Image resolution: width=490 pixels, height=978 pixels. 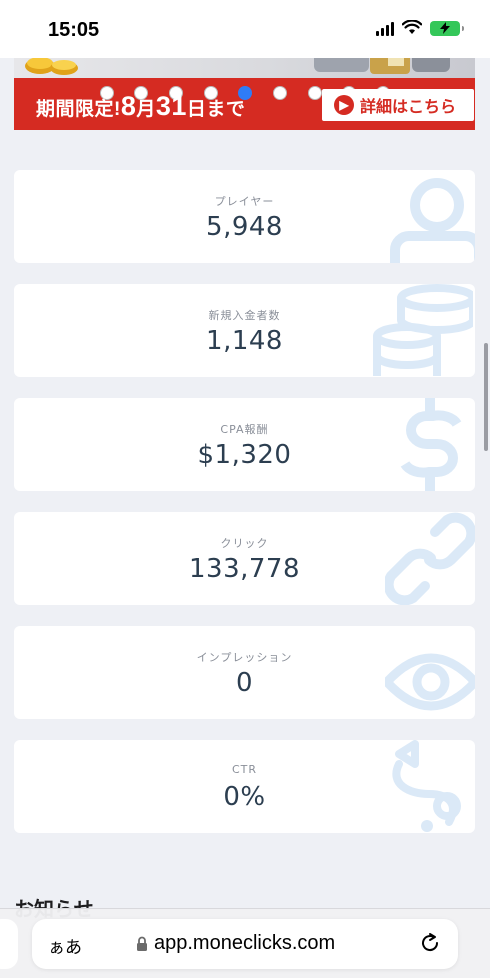 I want to click on wifi-icon, so click(x=412, y=27).